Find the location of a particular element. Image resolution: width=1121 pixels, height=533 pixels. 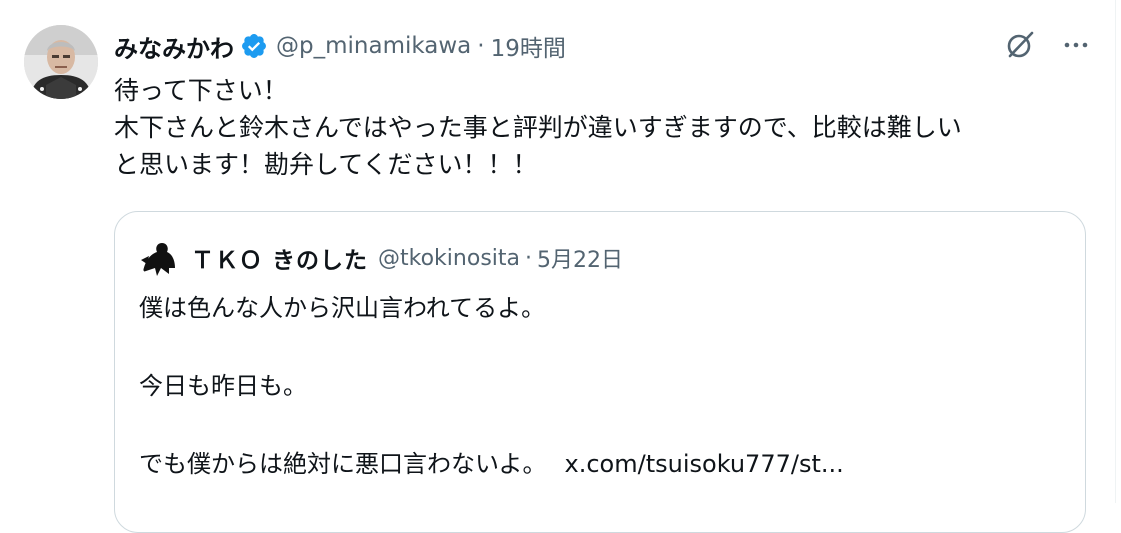

column-divider is located at coordinates (1115, 251).